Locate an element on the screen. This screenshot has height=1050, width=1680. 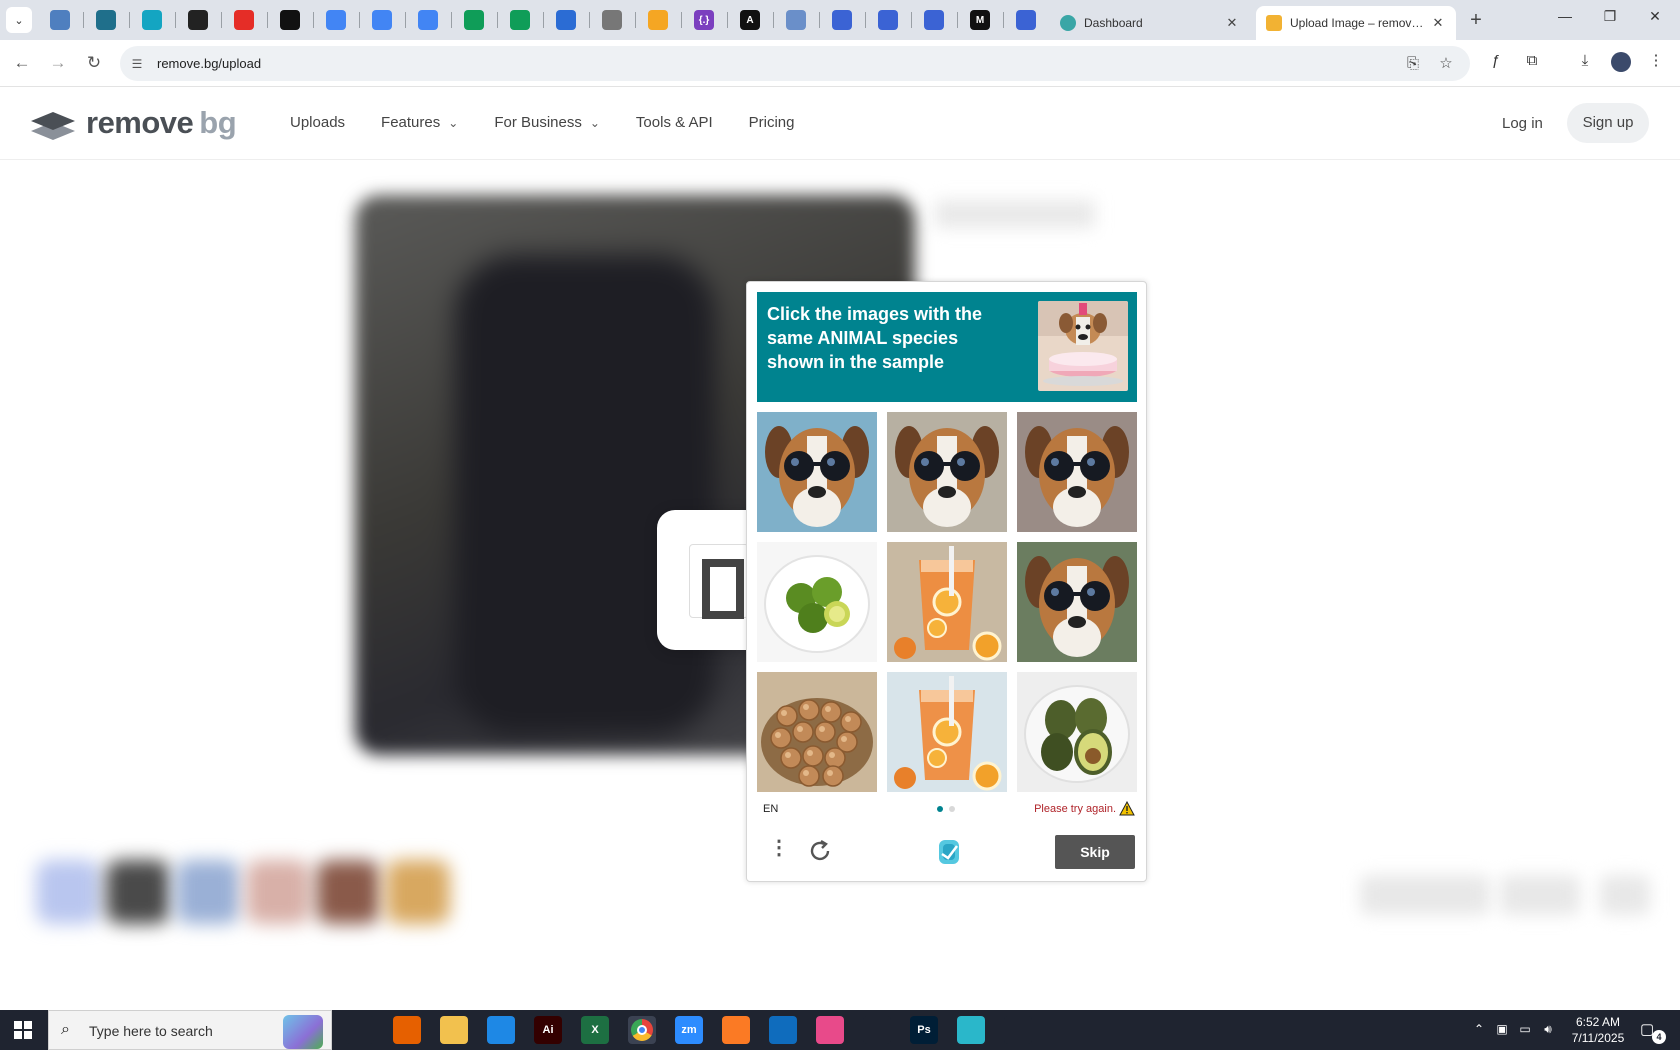
nav-label: For Business is located at coordinates (538, 122).